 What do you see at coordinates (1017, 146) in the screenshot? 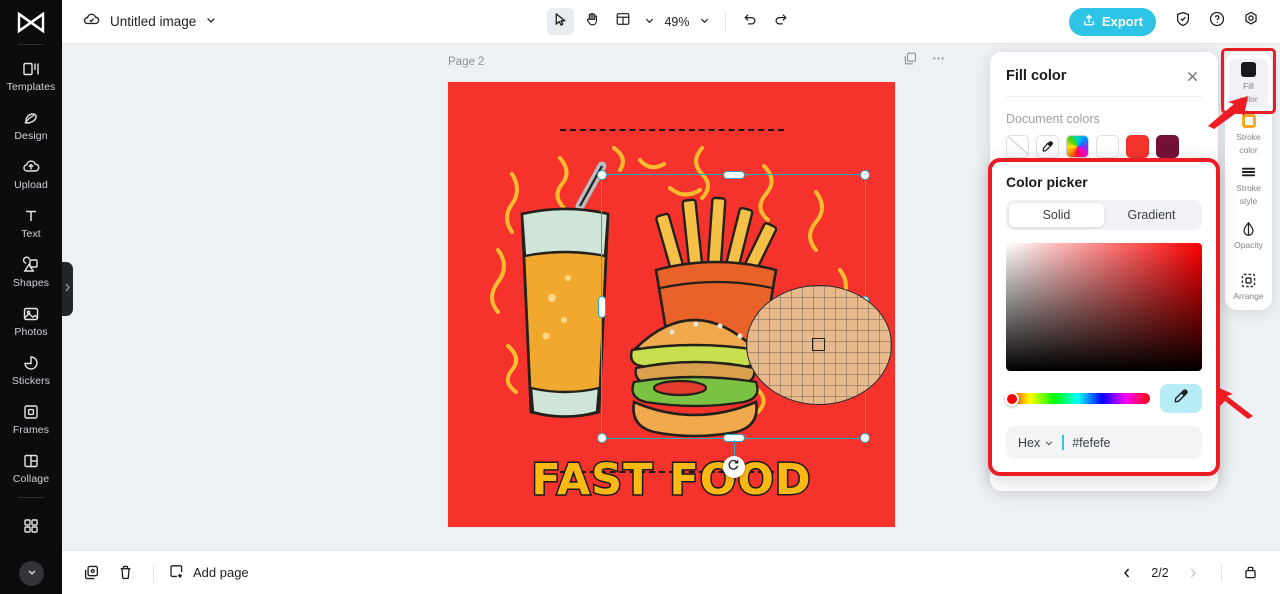
I see `no-color-swatch` at bounding box center [1017, 146].